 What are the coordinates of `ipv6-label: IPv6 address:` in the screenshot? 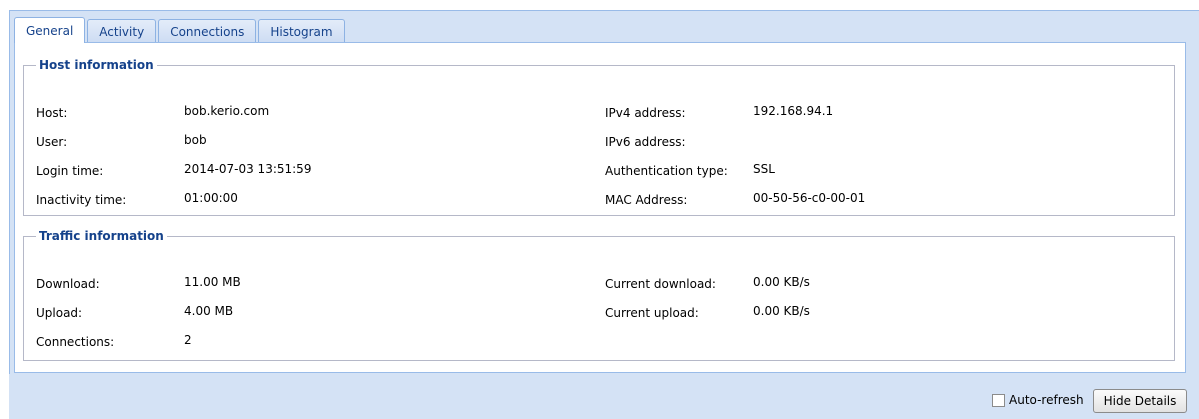 It's located at (645, 142).